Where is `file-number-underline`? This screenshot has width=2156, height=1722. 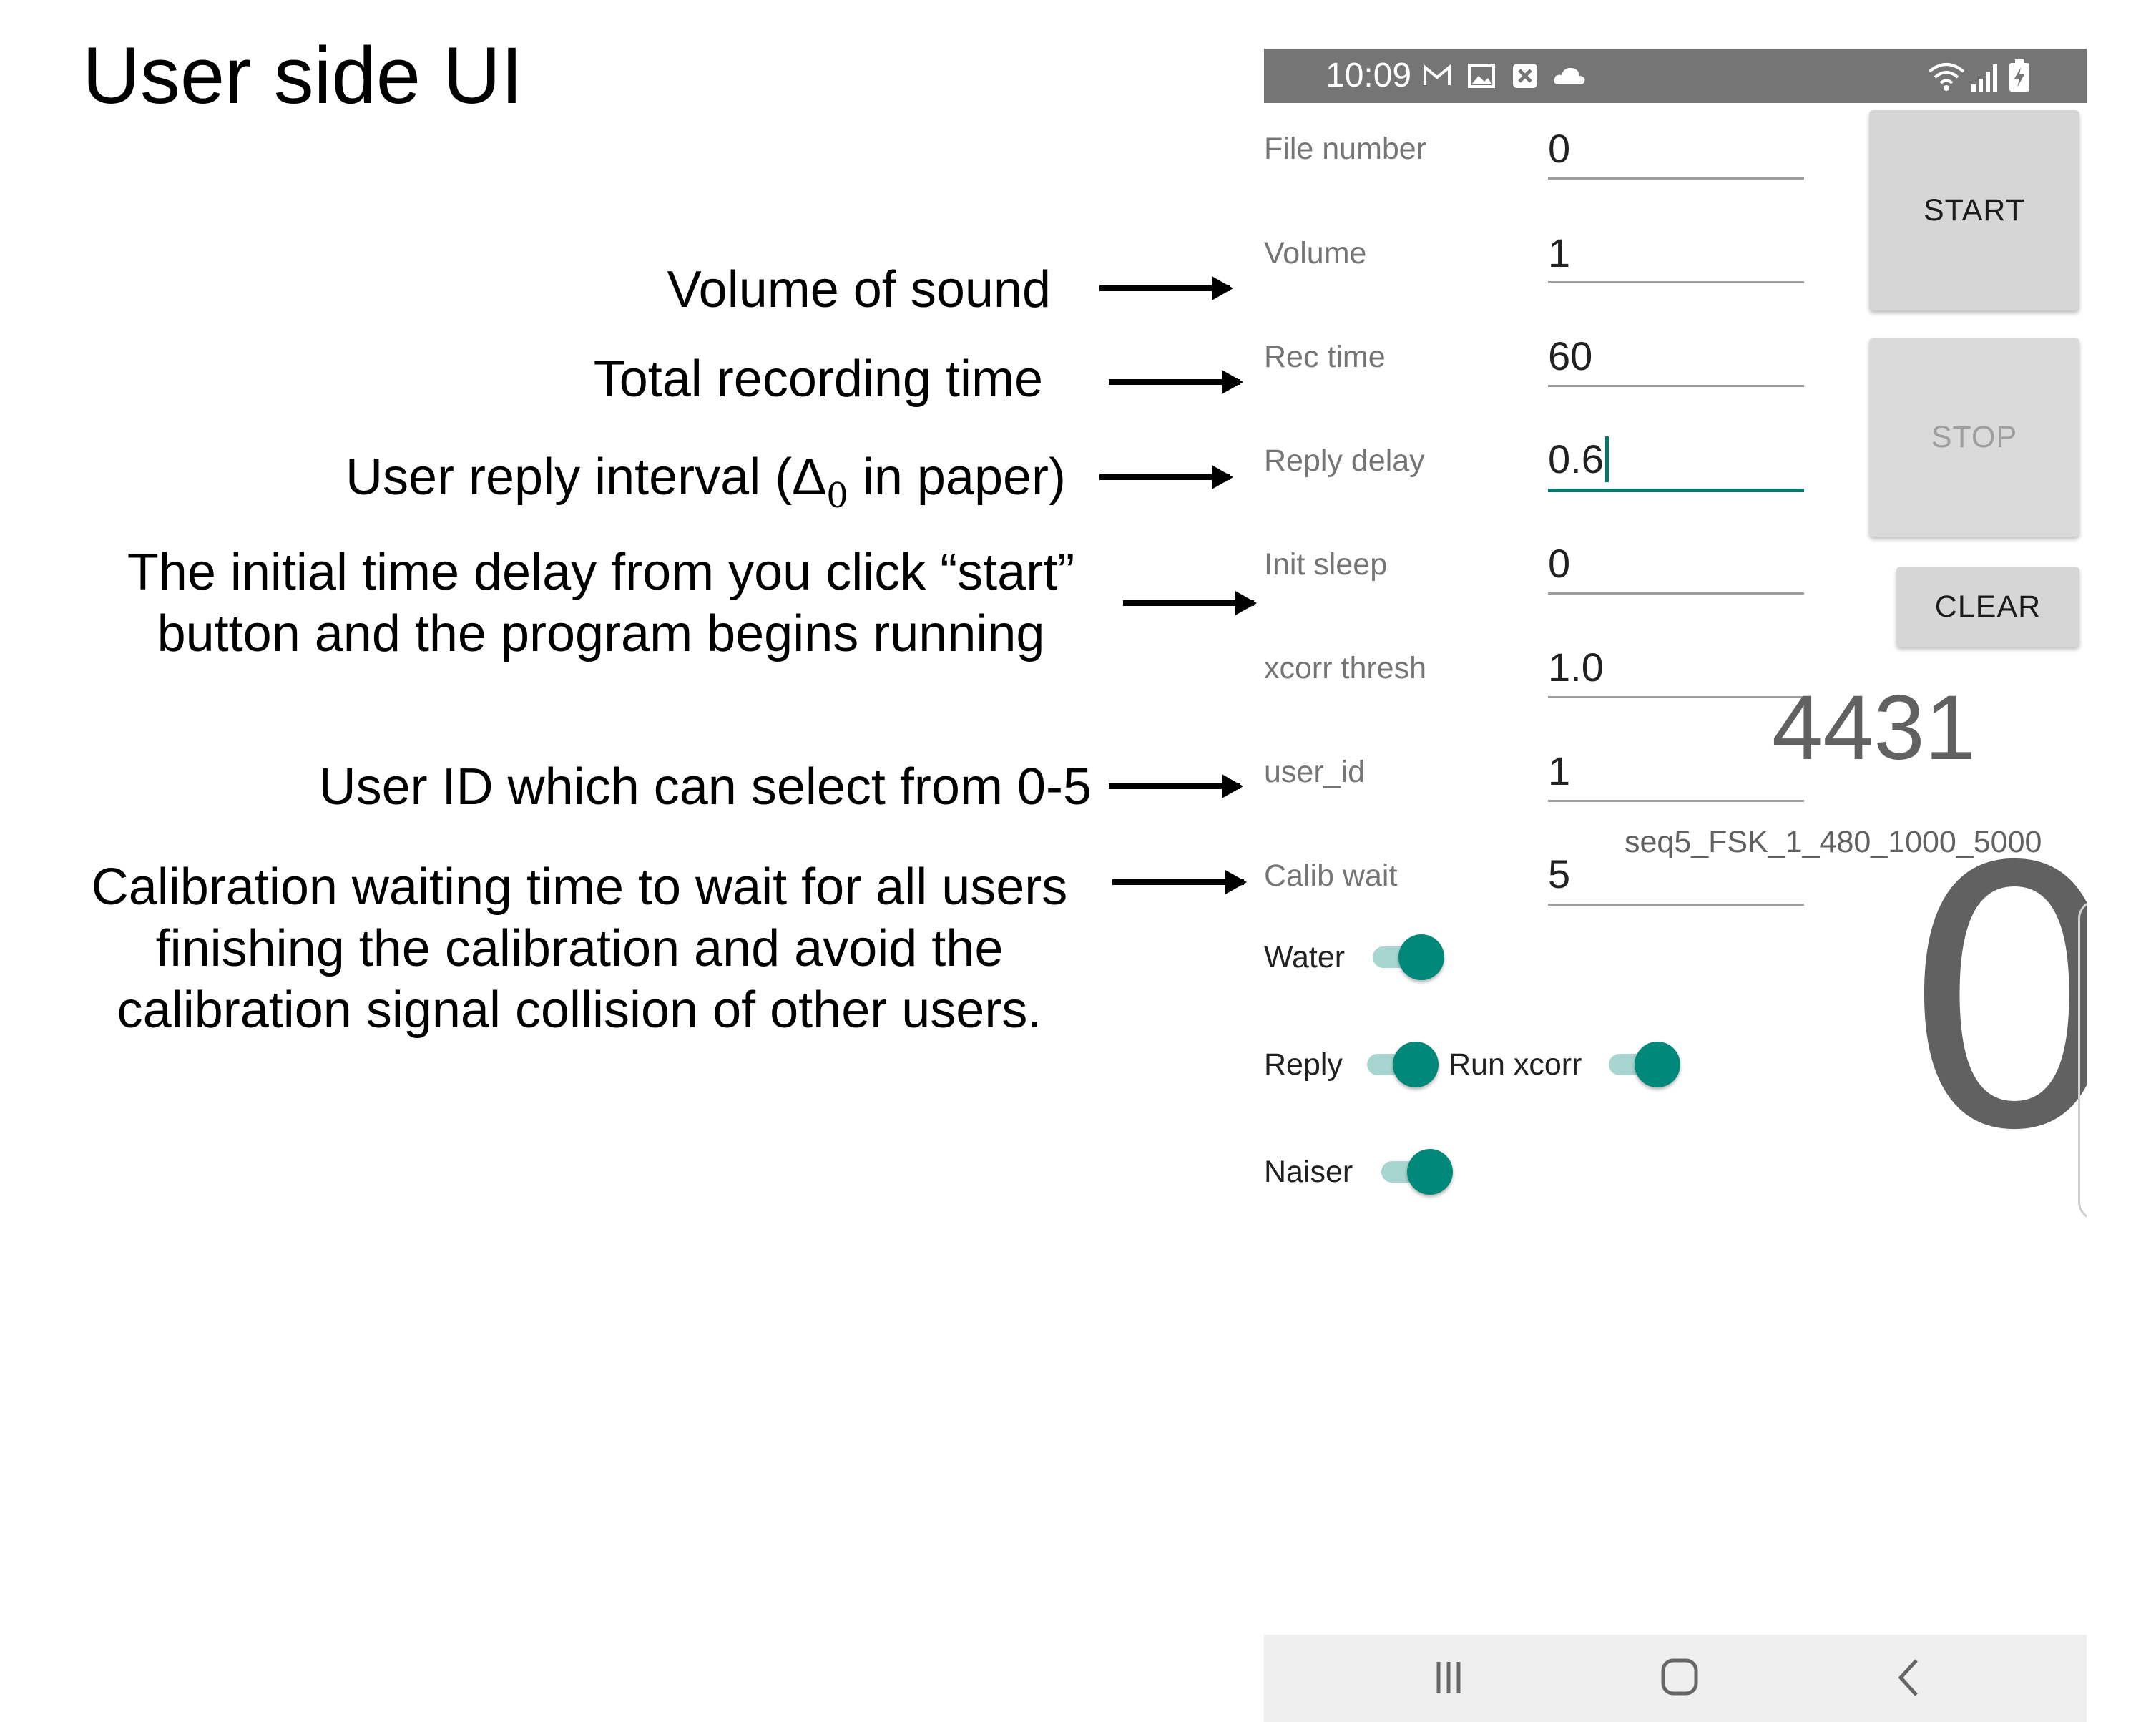 file-number-underline is located at coordinates (1676, 178).